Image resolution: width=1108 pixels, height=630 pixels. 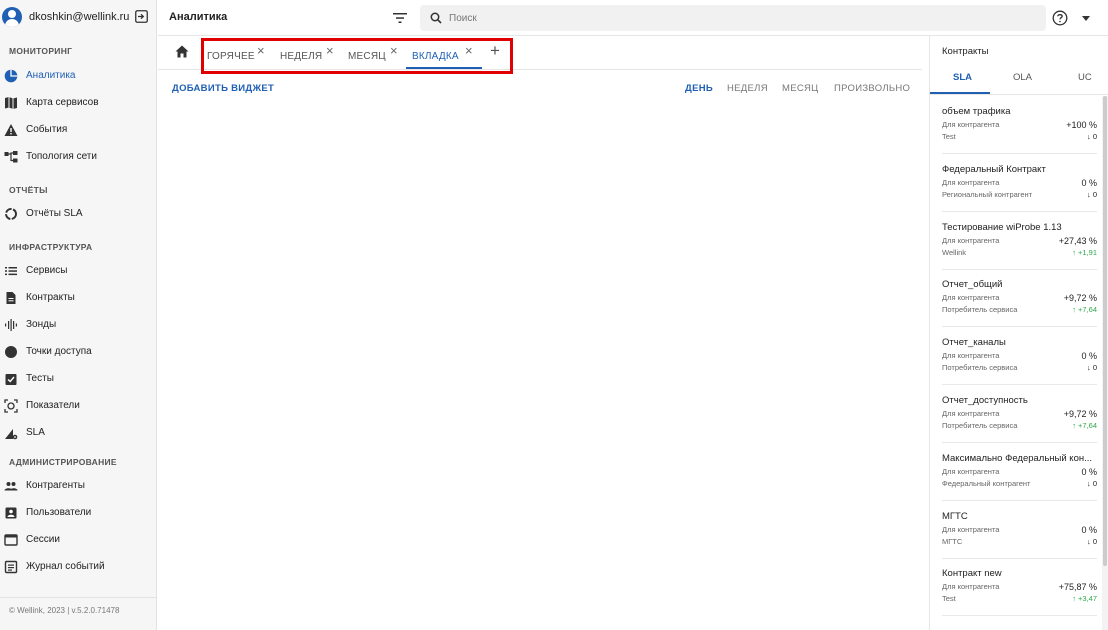 I want to click on contract-delta: ↑ +7,64, so click(x=1084, y=425).